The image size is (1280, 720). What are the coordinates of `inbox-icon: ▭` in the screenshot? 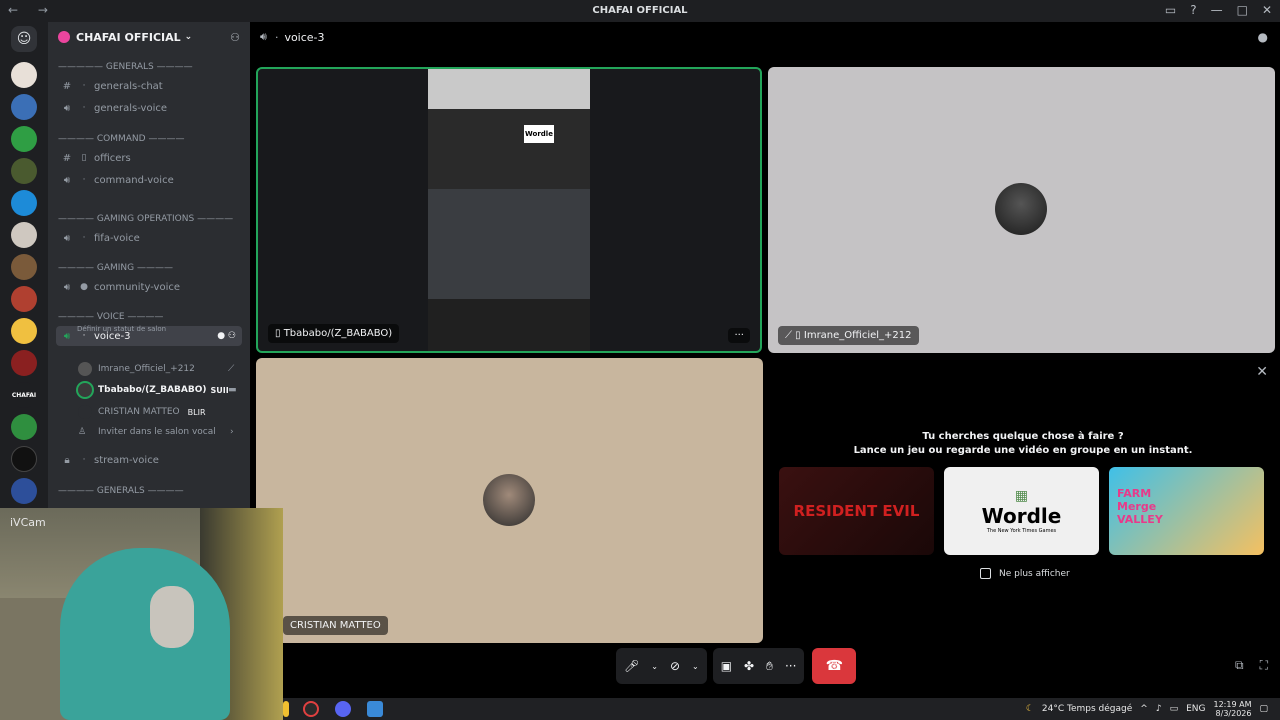 It's located at (1170, 10).